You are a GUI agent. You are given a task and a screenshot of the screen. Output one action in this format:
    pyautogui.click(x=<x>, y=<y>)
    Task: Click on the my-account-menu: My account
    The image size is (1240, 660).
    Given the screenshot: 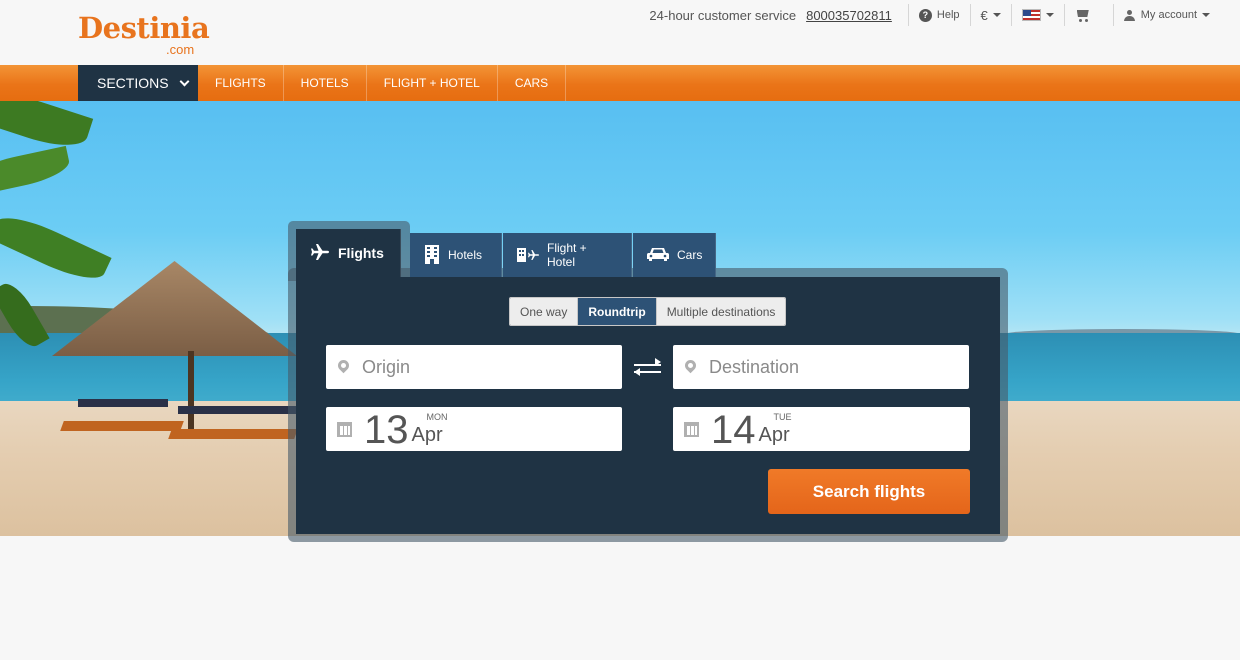 What is the action you would take?
    pyautogui.click(x=1161, y=15)
    